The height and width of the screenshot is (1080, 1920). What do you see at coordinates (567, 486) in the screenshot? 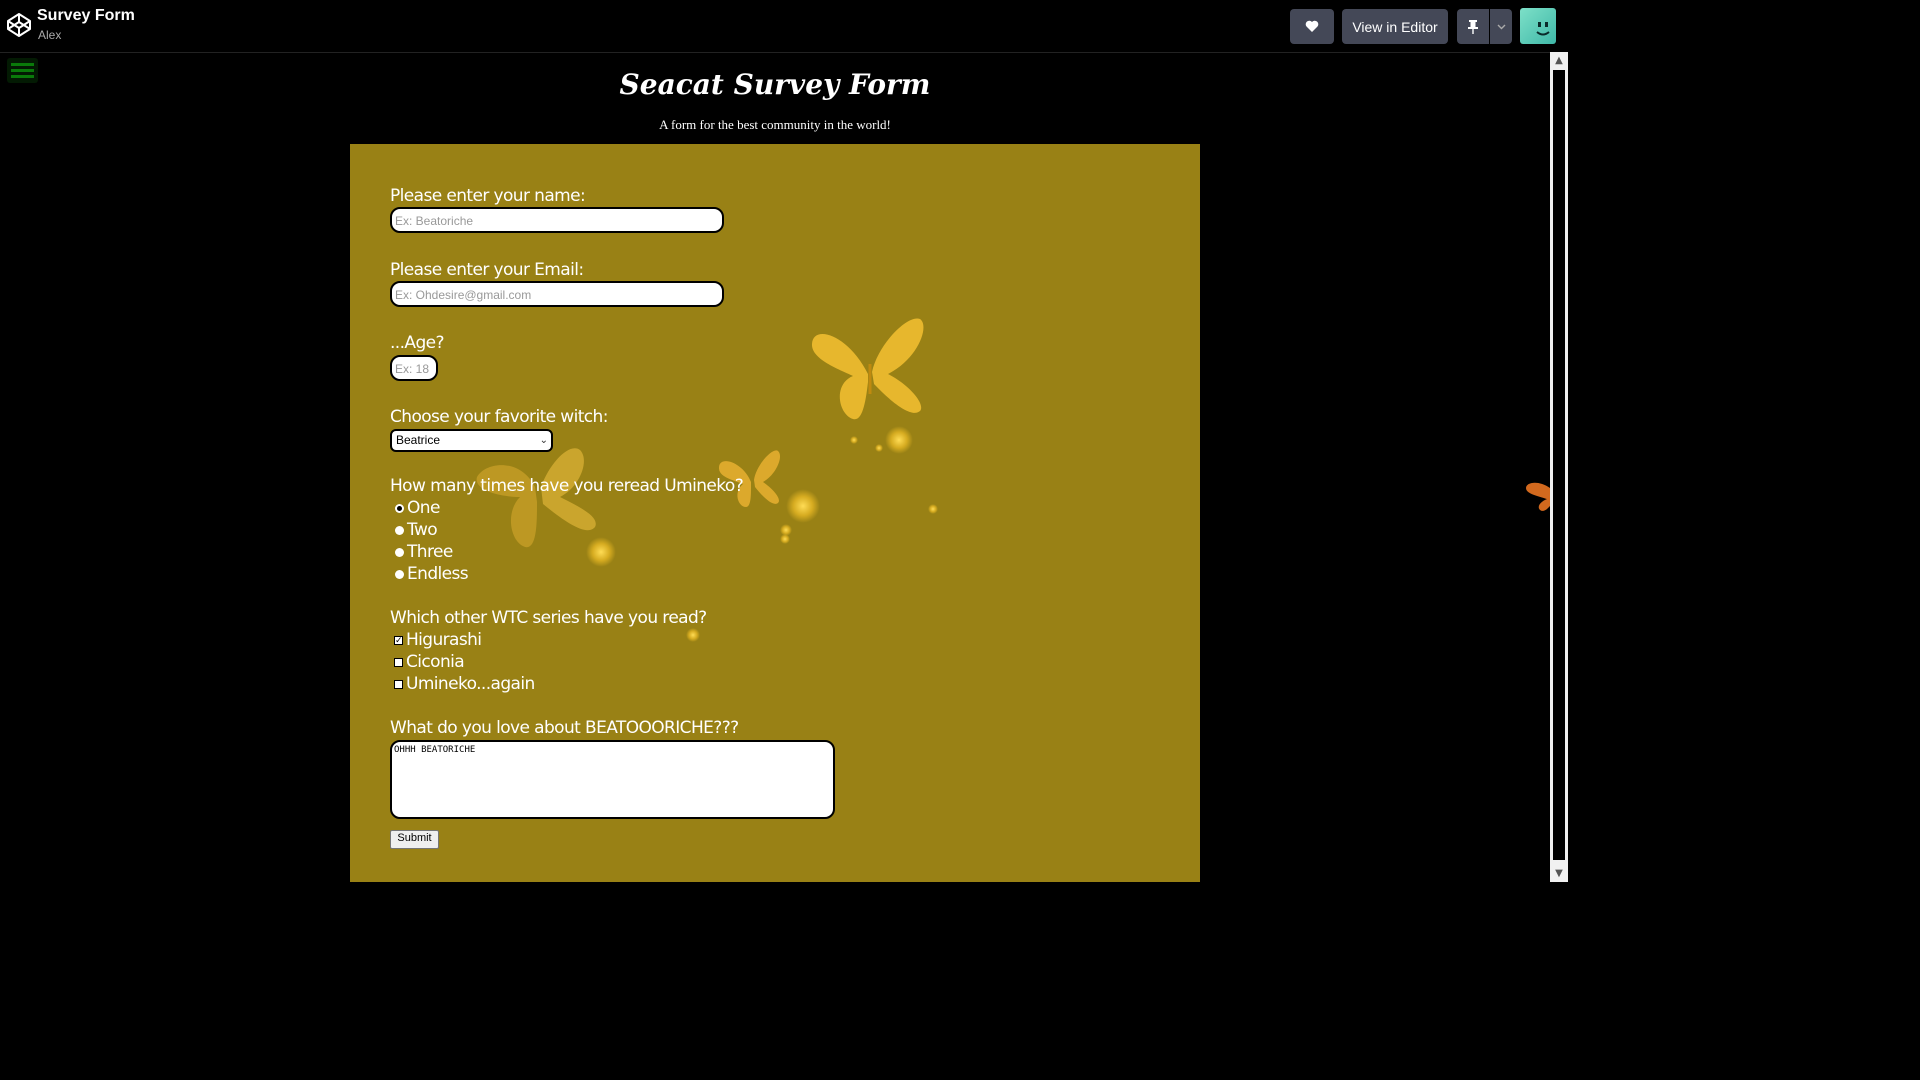
I see `reread-label: How many times have you reread Umineko?` at bounding box center [567, 486].